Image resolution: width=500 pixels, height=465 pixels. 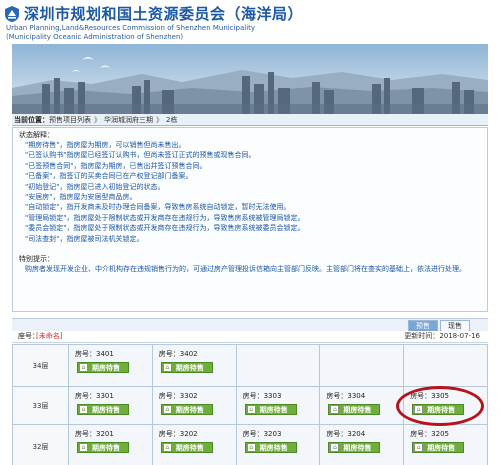 I want to click on building-info: 座号： [未命名] 更新时间：2018-07-16, so click(x=250, y=337).